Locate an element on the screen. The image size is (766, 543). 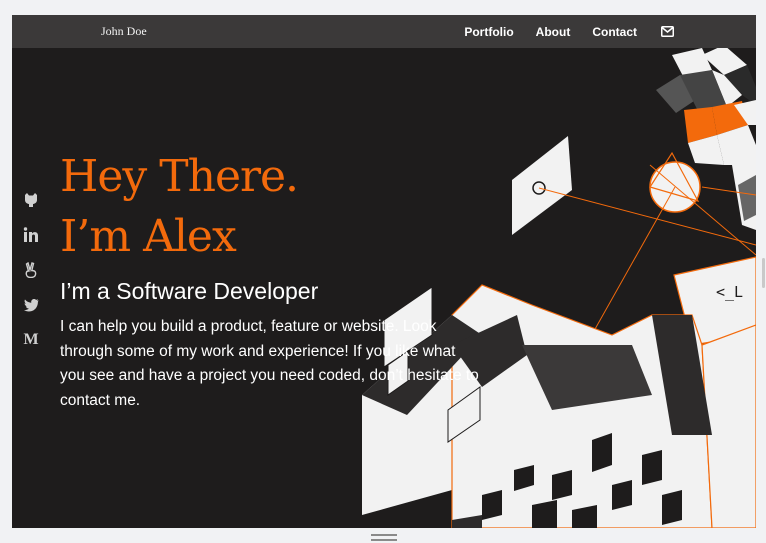
resize-handle-icon is located at coordinates (384, 537).